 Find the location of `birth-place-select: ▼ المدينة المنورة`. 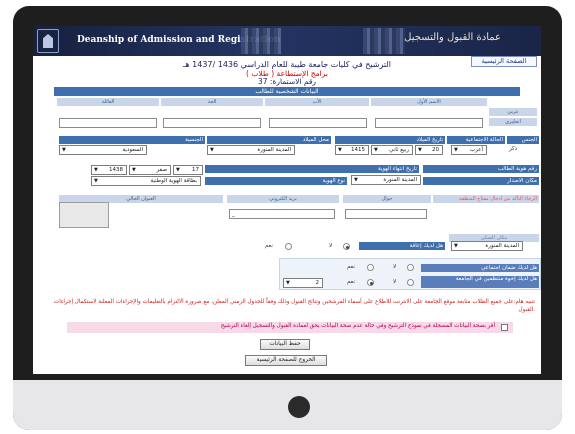

birth-place-select: ▼ المدينة المنورة is located at coordinates (251, 150).